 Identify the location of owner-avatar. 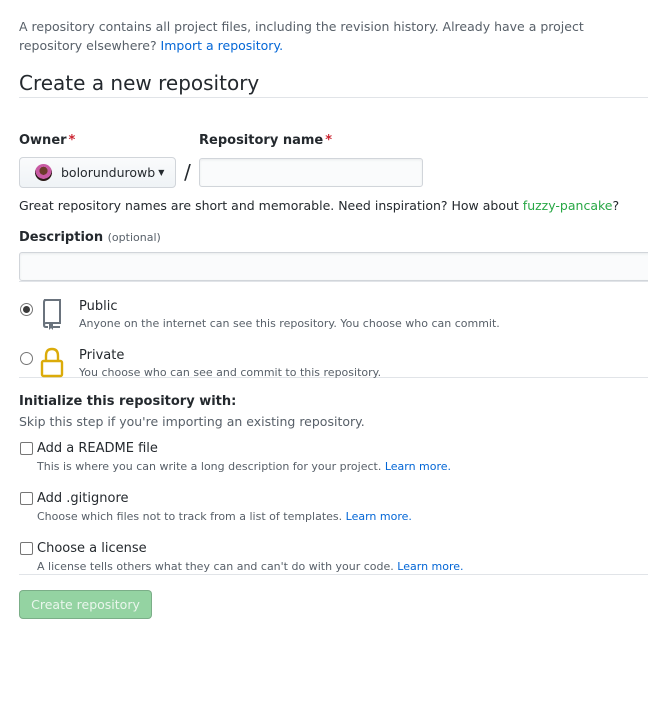
(43, 172).